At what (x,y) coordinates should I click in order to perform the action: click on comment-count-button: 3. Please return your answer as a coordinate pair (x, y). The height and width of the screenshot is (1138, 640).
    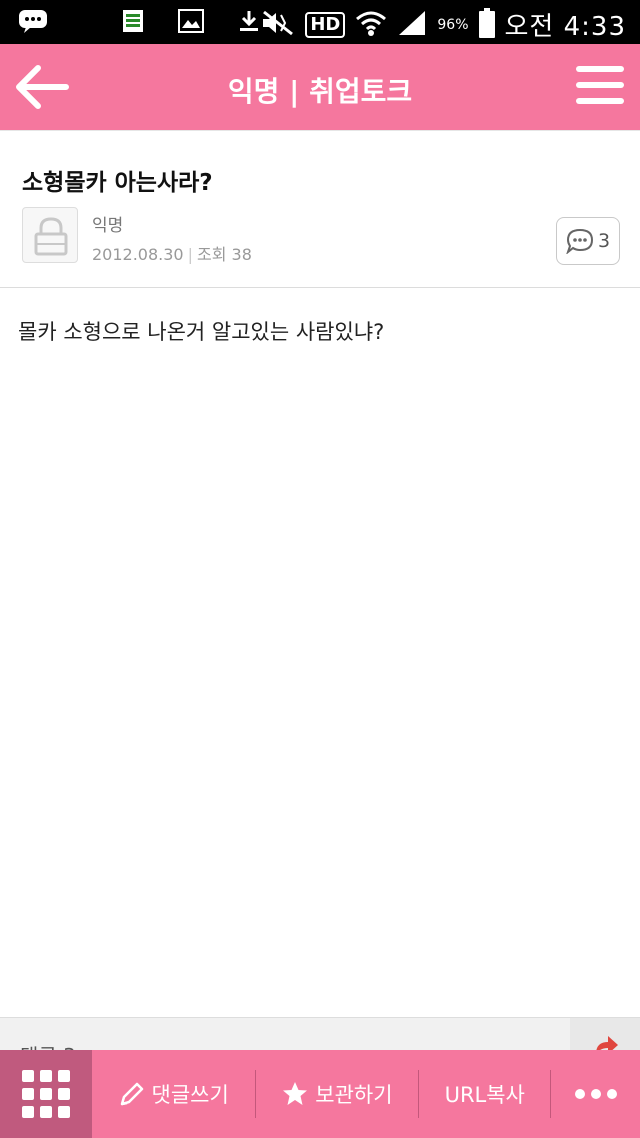
    Looking at the image, I should click on (588, 241).